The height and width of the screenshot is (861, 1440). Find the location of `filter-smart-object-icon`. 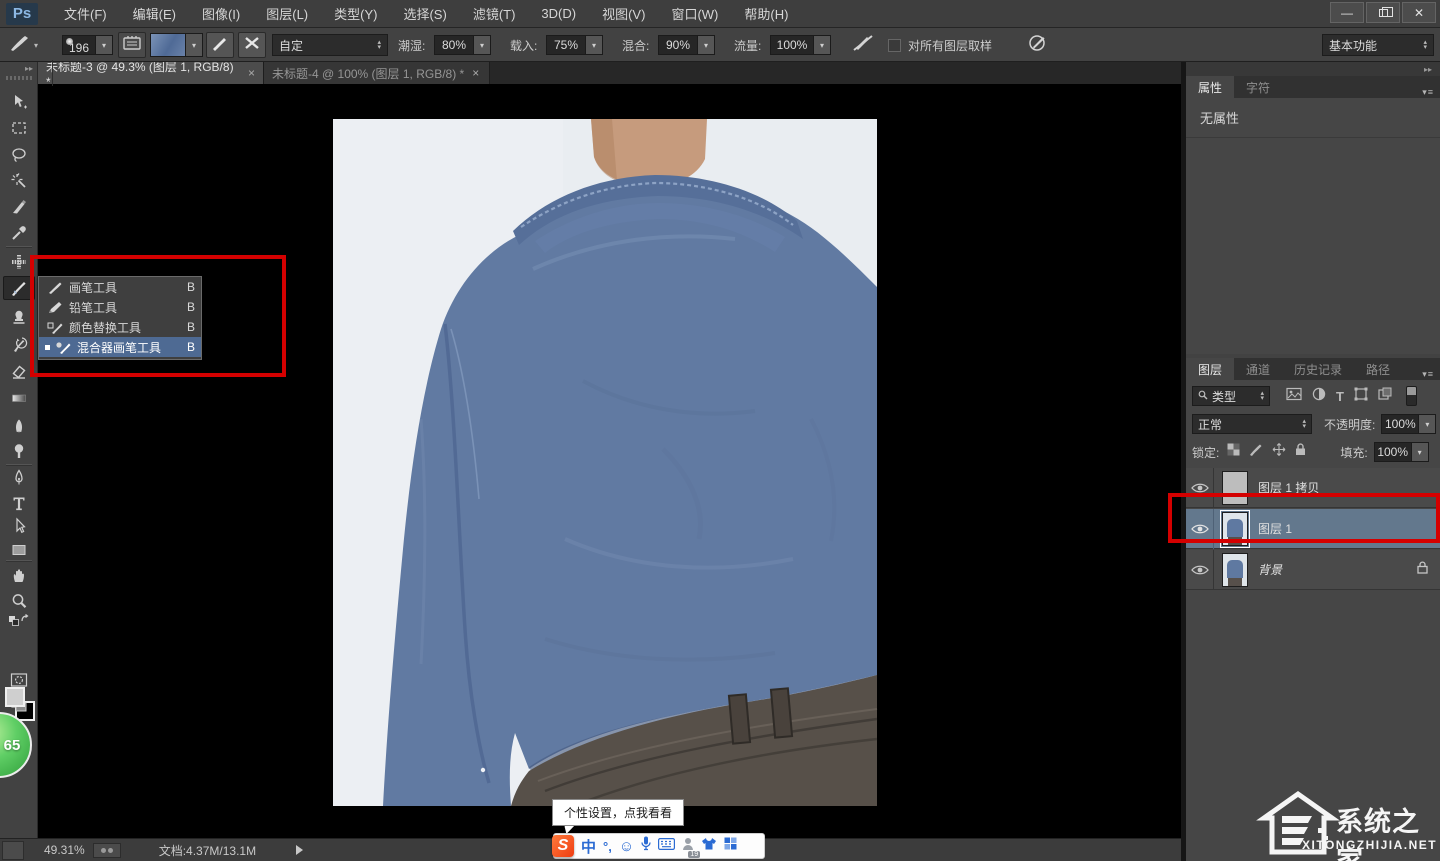

filter-smart-object-icon is located at coordinates (1385, 396).